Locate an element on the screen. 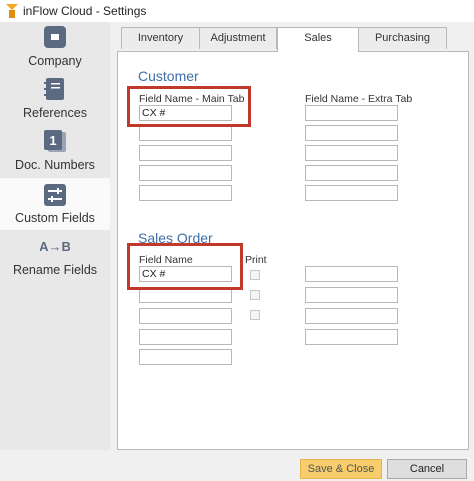 This screenshot has height=481, width=474. tab-inventory: Inventory is located at coordinates (160, 38).